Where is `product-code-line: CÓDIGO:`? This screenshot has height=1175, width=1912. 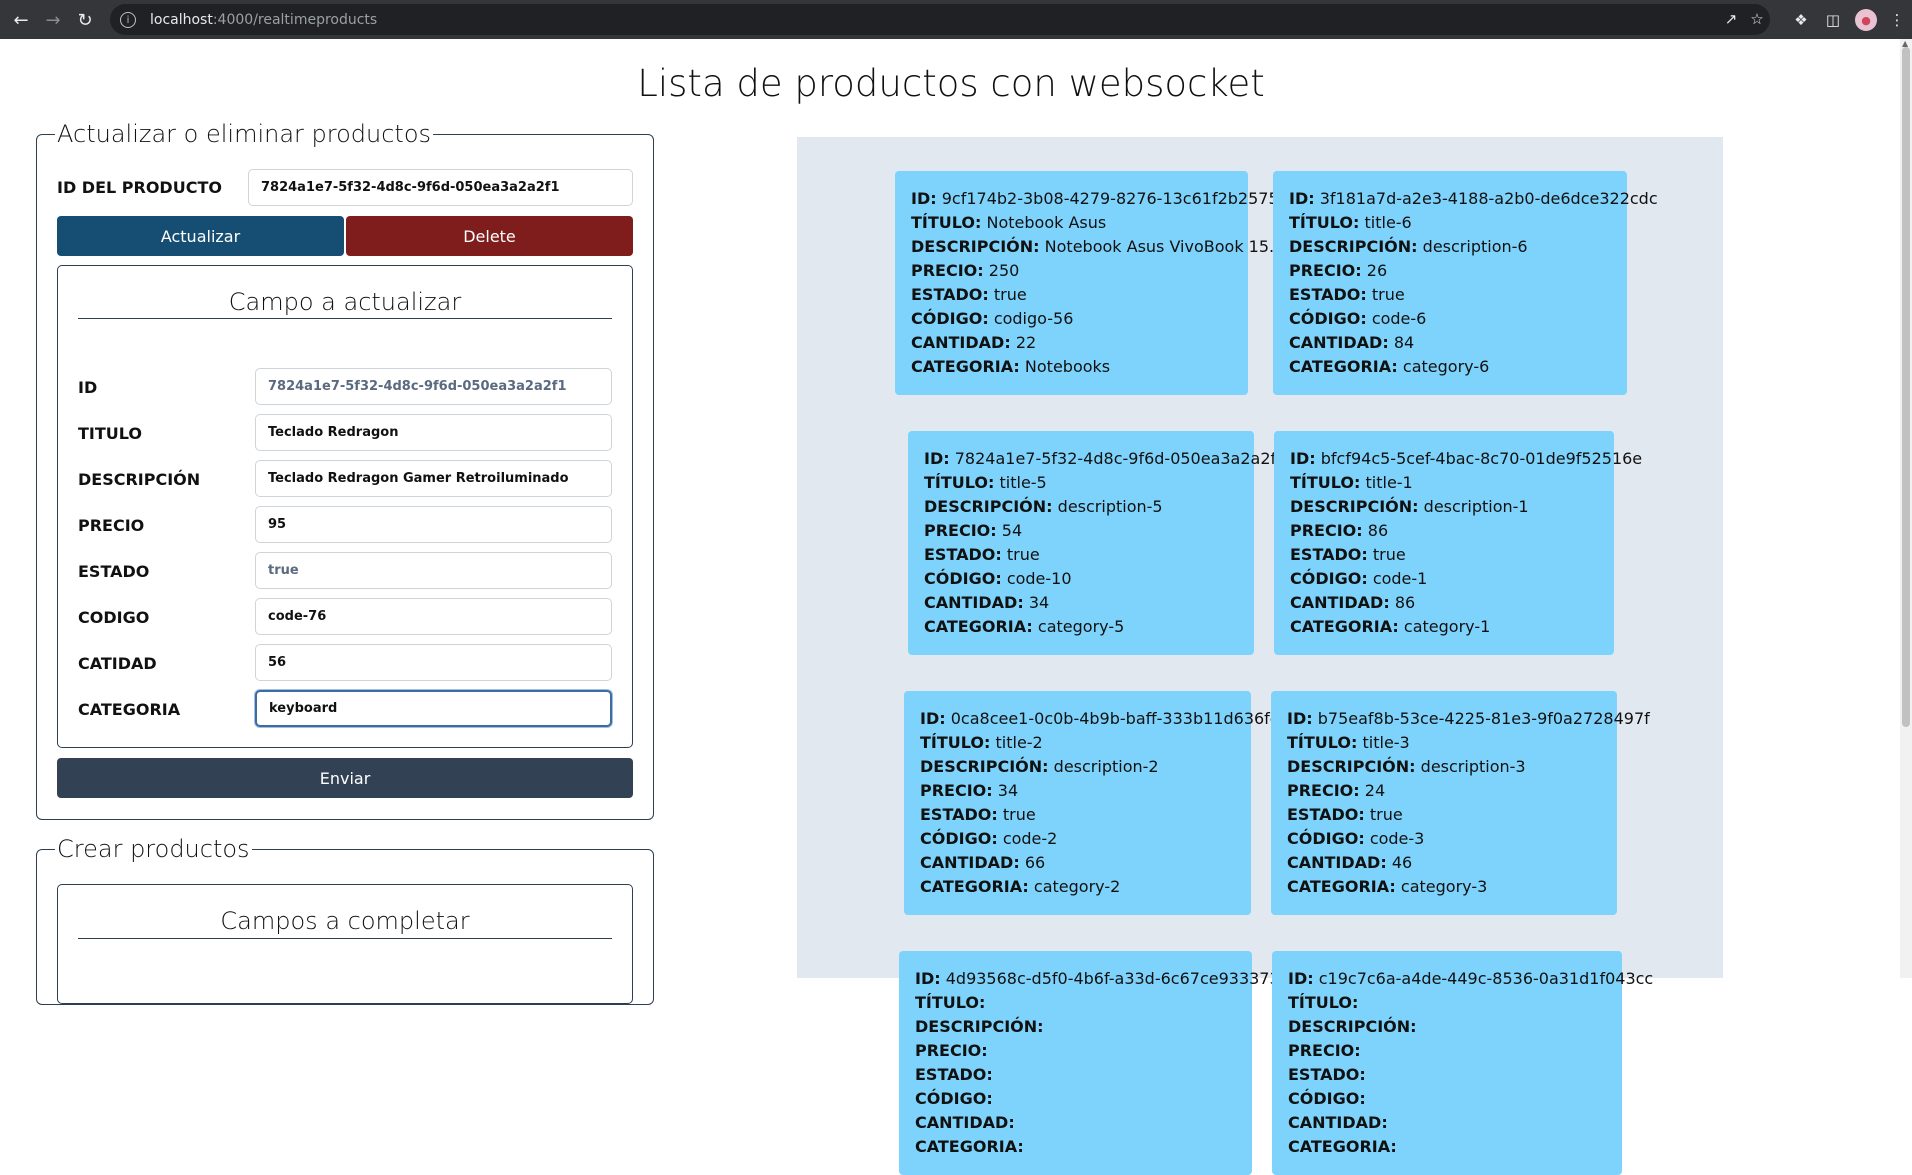 product-code-line: CÓDIGO: is located at coordinates (1075, 1099).